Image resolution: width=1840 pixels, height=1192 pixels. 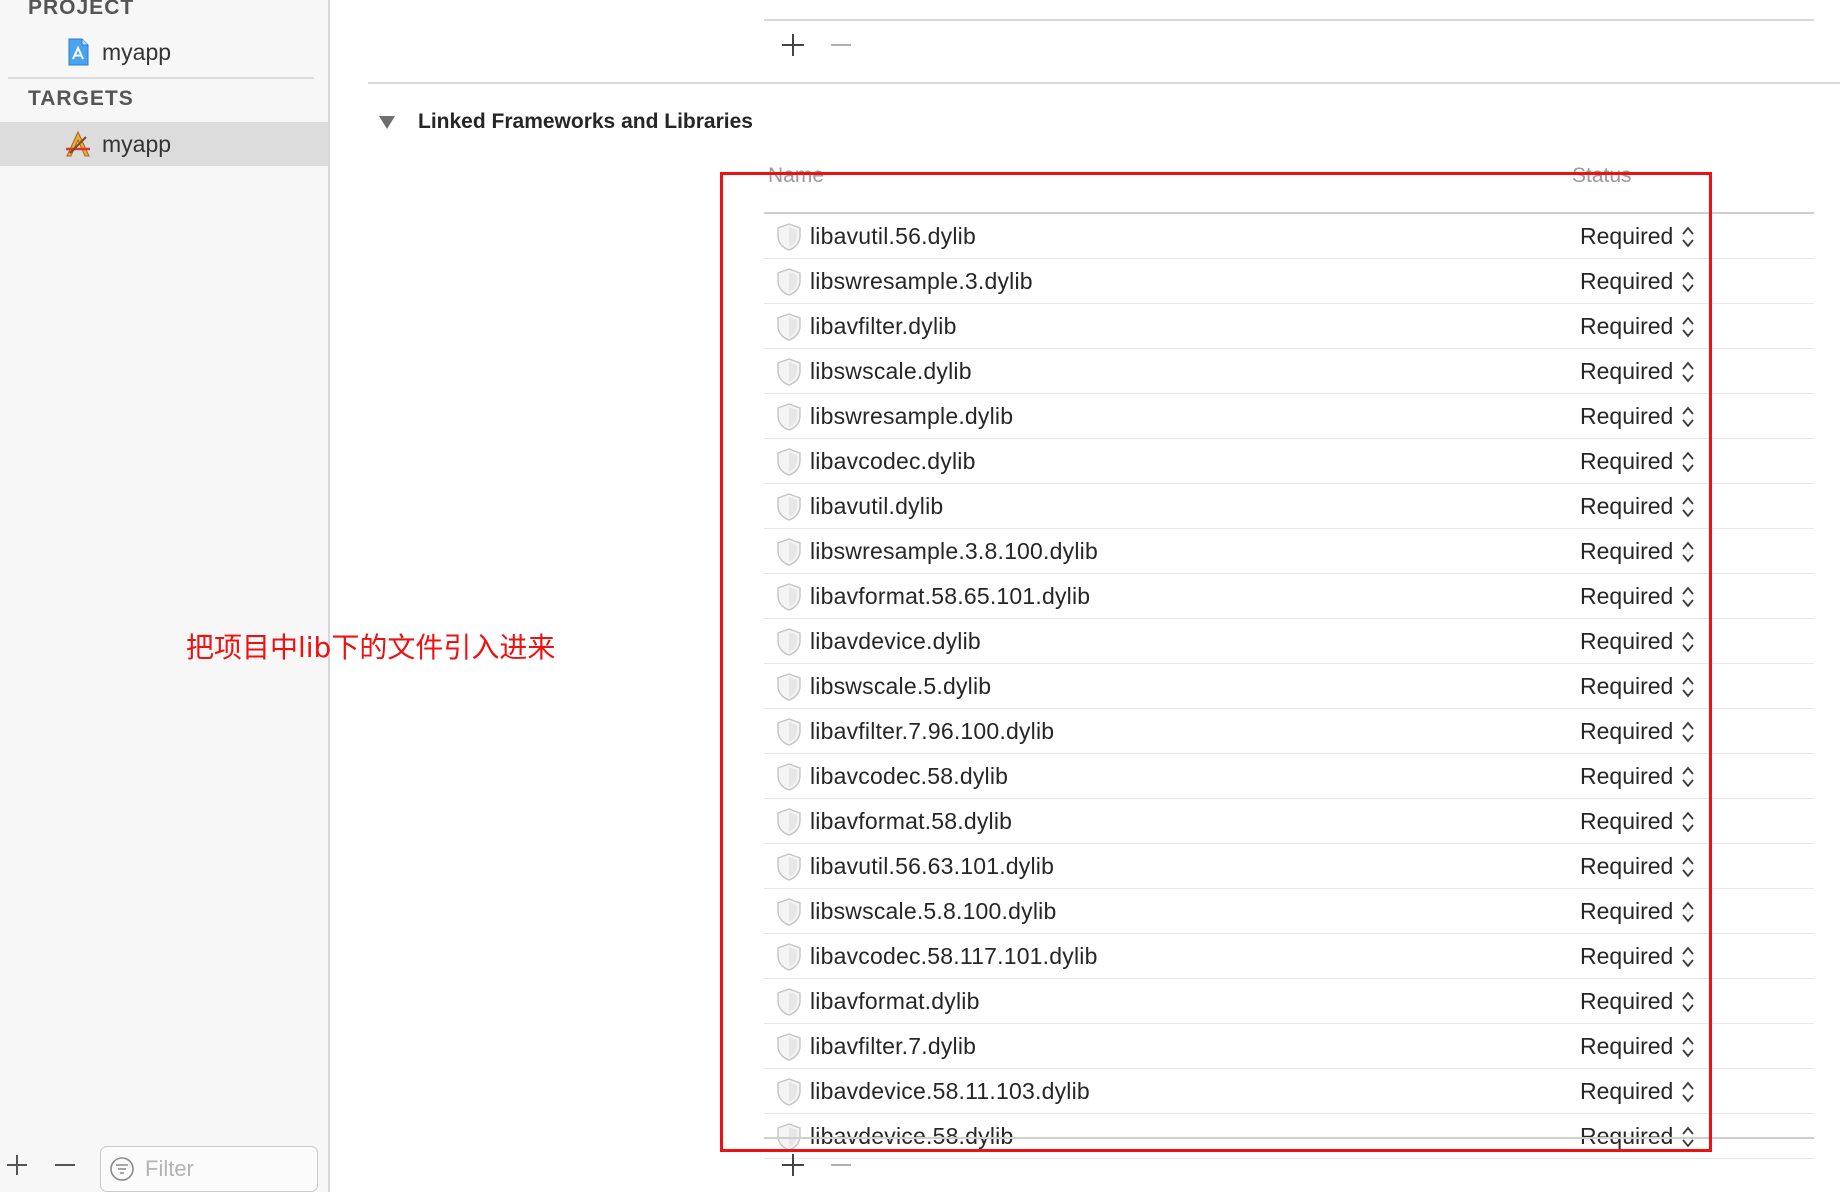 I want to click on sidebar-item-label: myapp, so click(x=137, y=51).